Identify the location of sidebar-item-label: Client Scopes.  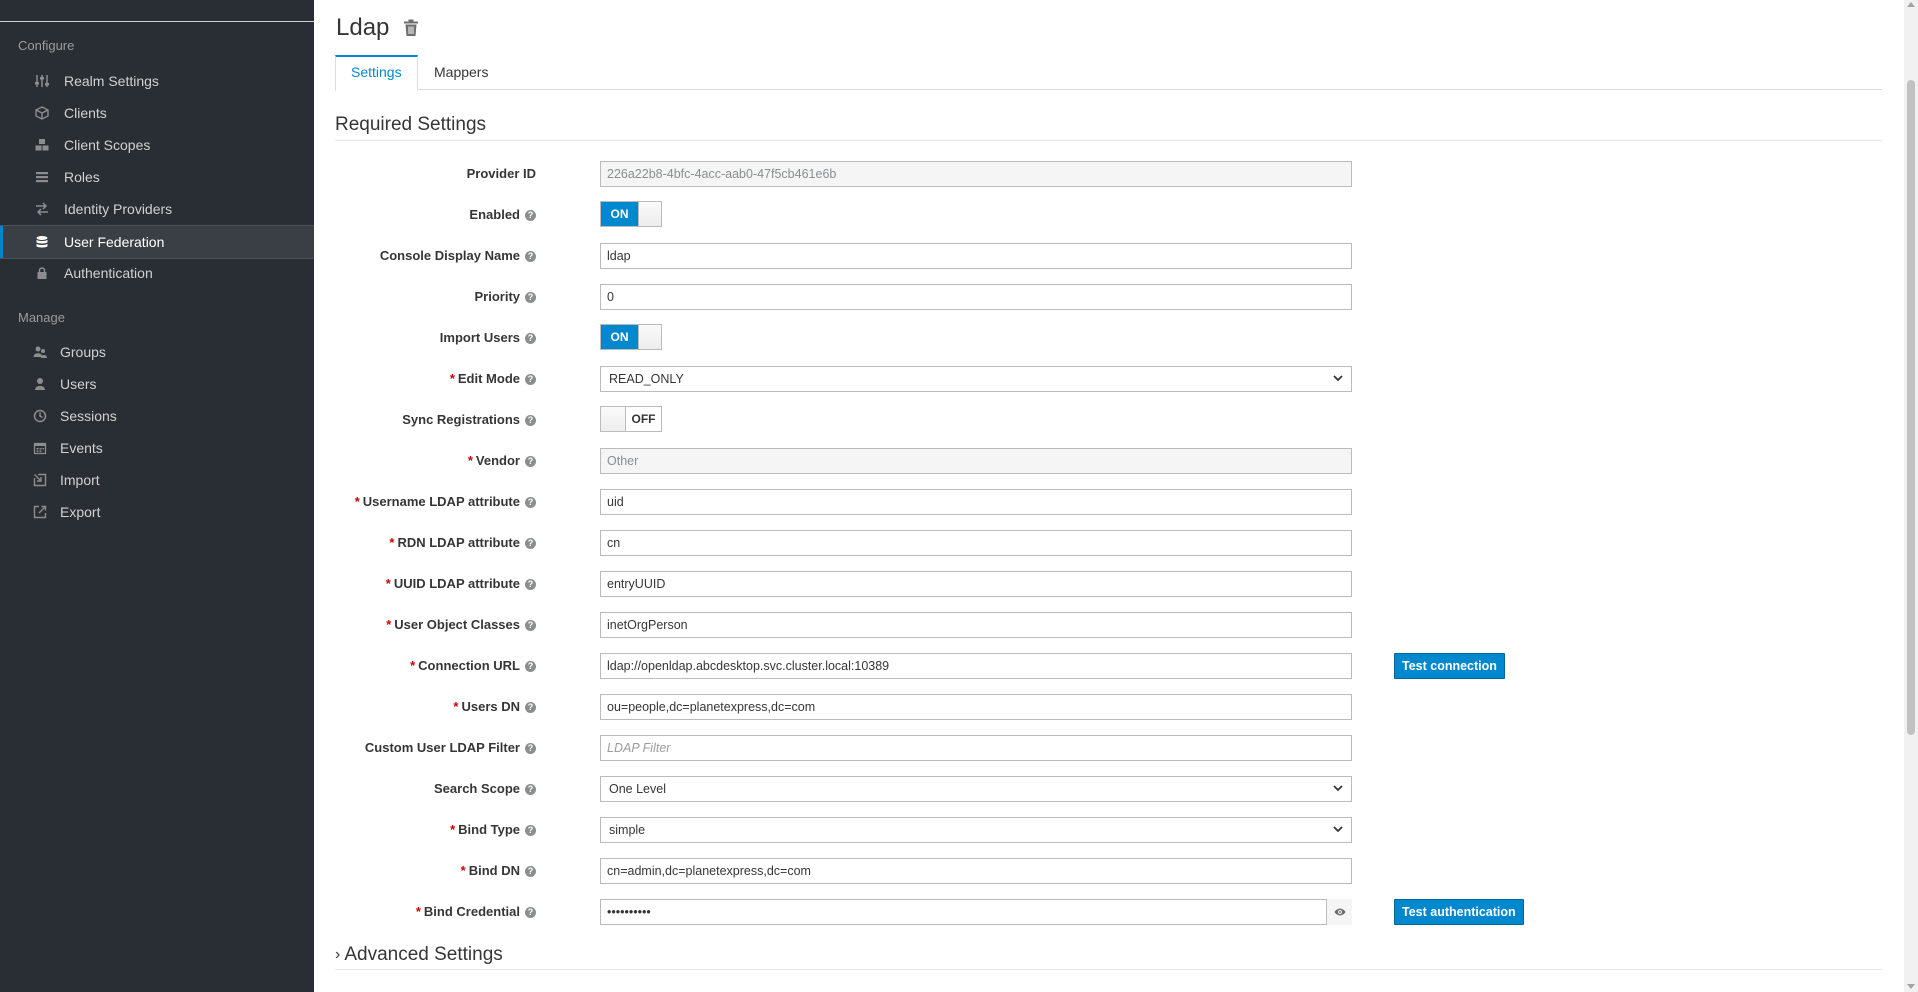
(107, 145).